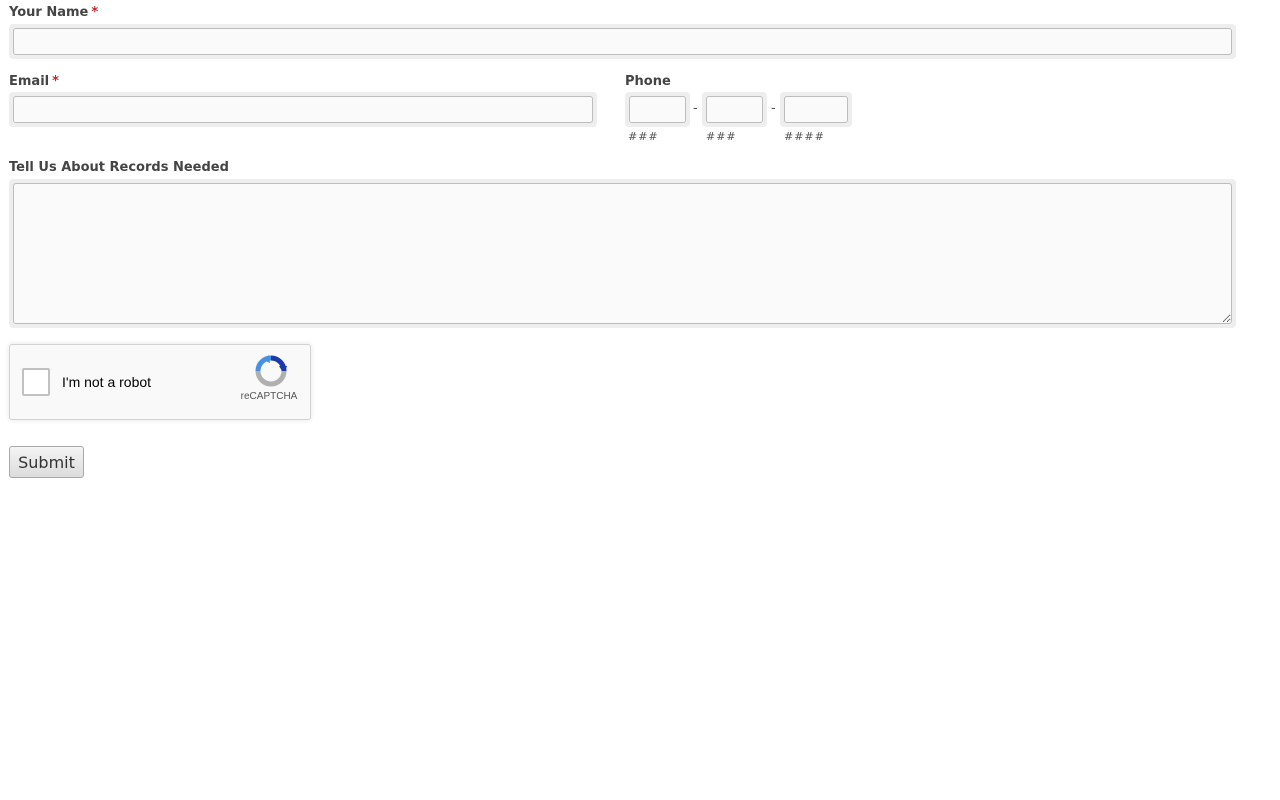 The height and width of the screenshot is (800, 1280). Describe the element at coordinates (643, 136) in the screenshot. I see `phone-area-code-hint: ###` at that location.